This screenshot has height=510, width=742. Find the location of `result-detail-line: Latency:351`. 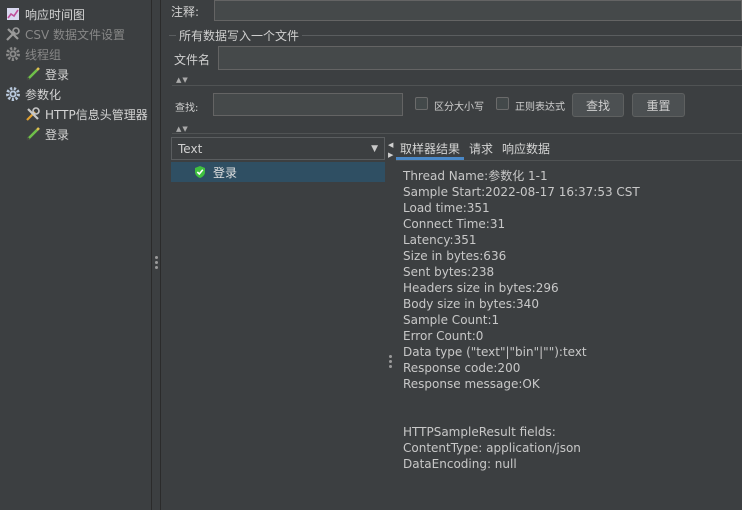

result-detail-line: Latency:351 is located at coordinates (440, 240).